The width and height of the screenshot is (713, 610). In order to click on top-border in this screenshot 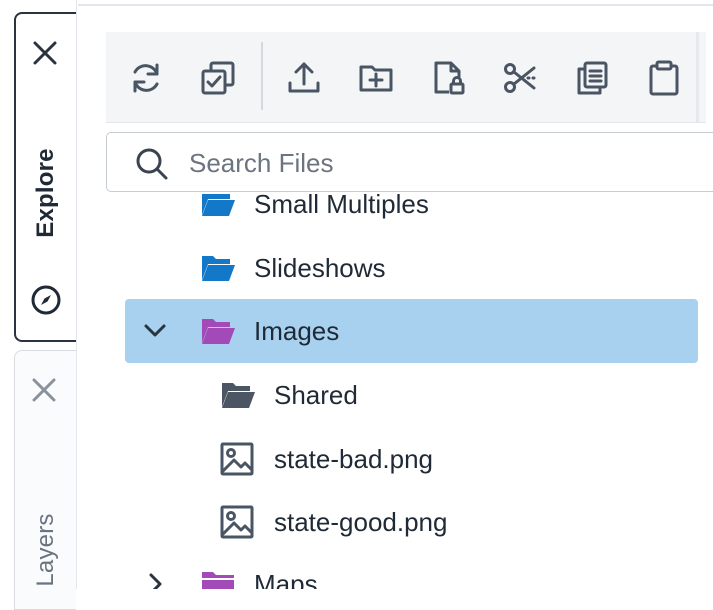, I will do `click(395, 3)`.